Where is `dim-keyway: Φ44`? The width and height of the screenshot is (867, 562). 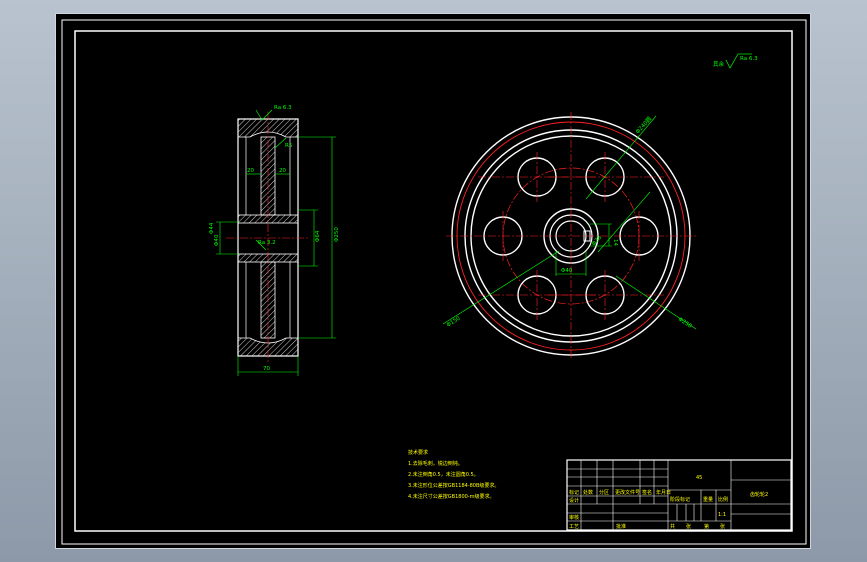 dim-keyway: Φ44 is located at coordinates (212, 228).